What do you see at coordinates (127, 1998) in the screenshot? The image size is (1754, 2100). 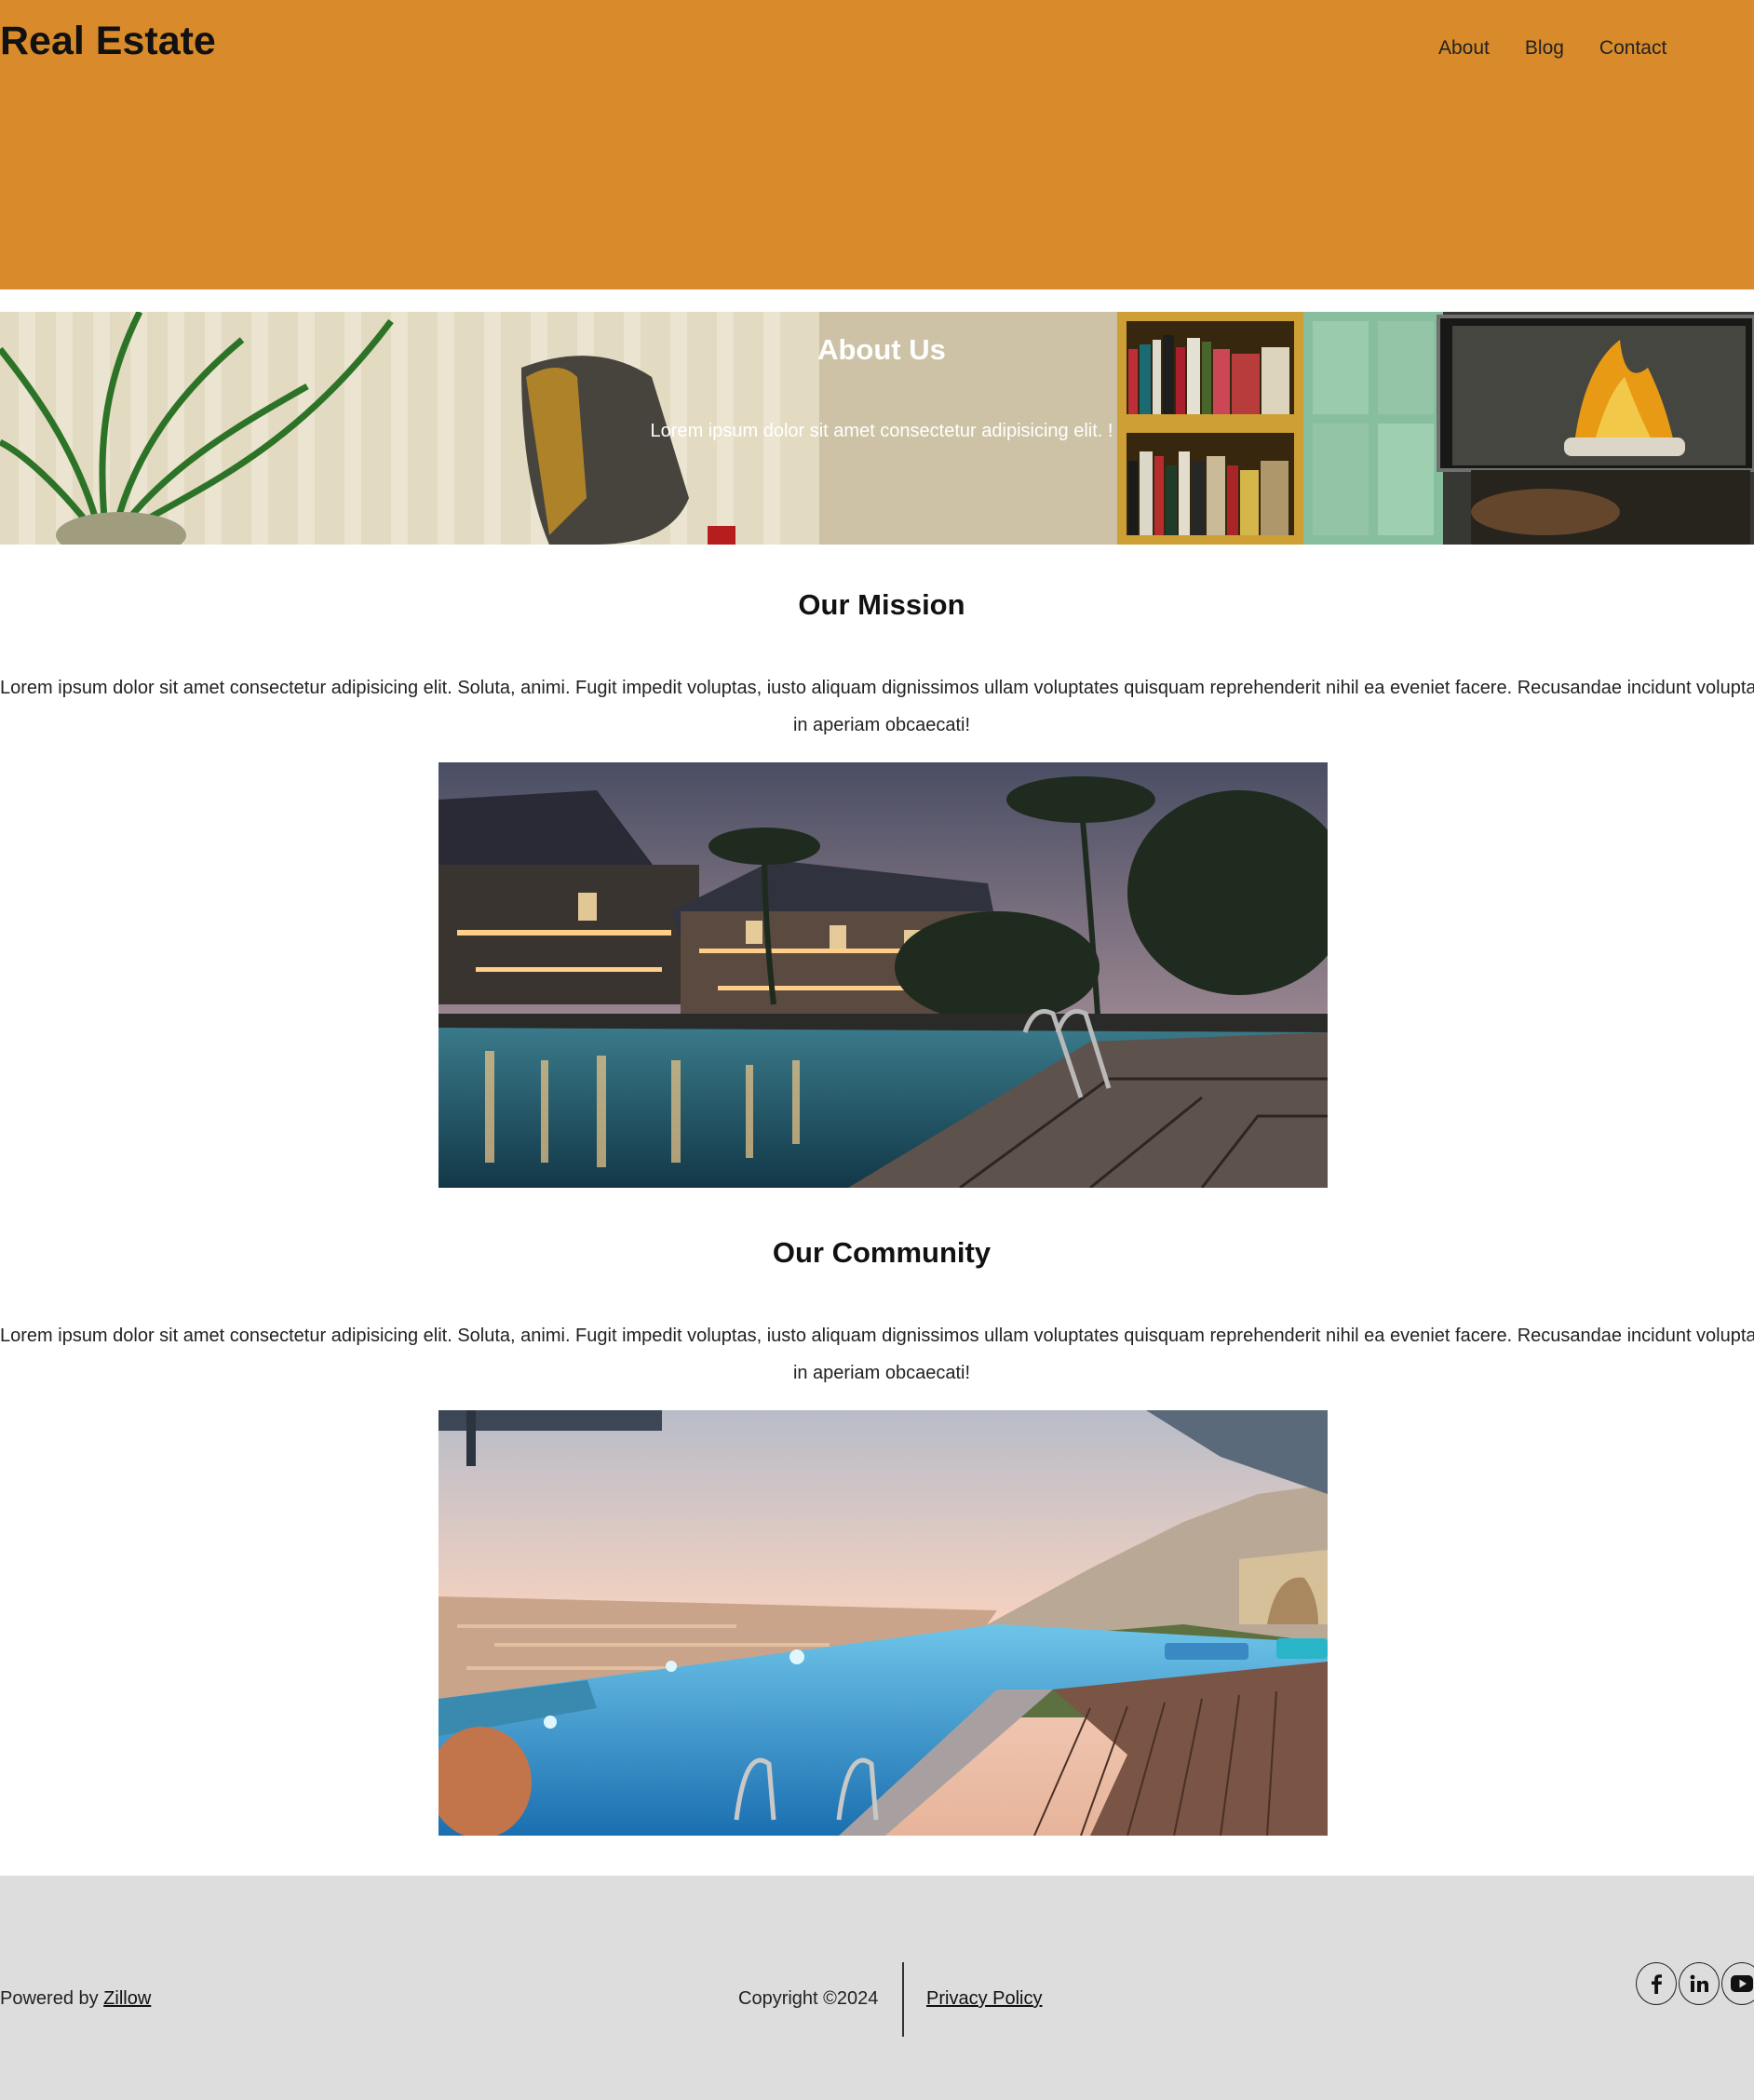 I see `zillow-link: Zillow` at bounding box center [127, 1998].